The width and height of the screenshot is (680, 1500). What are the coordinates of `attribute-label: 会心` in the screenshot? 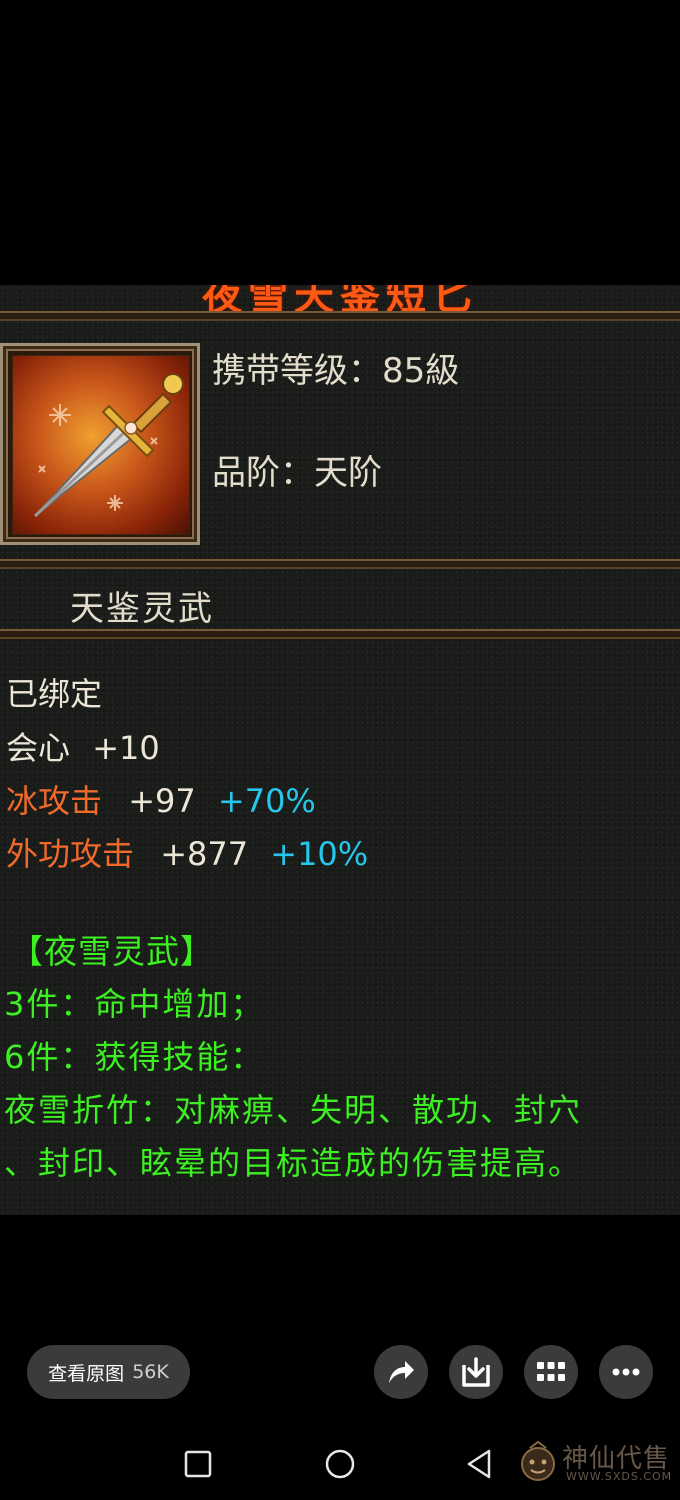 It's located at (38, 748).